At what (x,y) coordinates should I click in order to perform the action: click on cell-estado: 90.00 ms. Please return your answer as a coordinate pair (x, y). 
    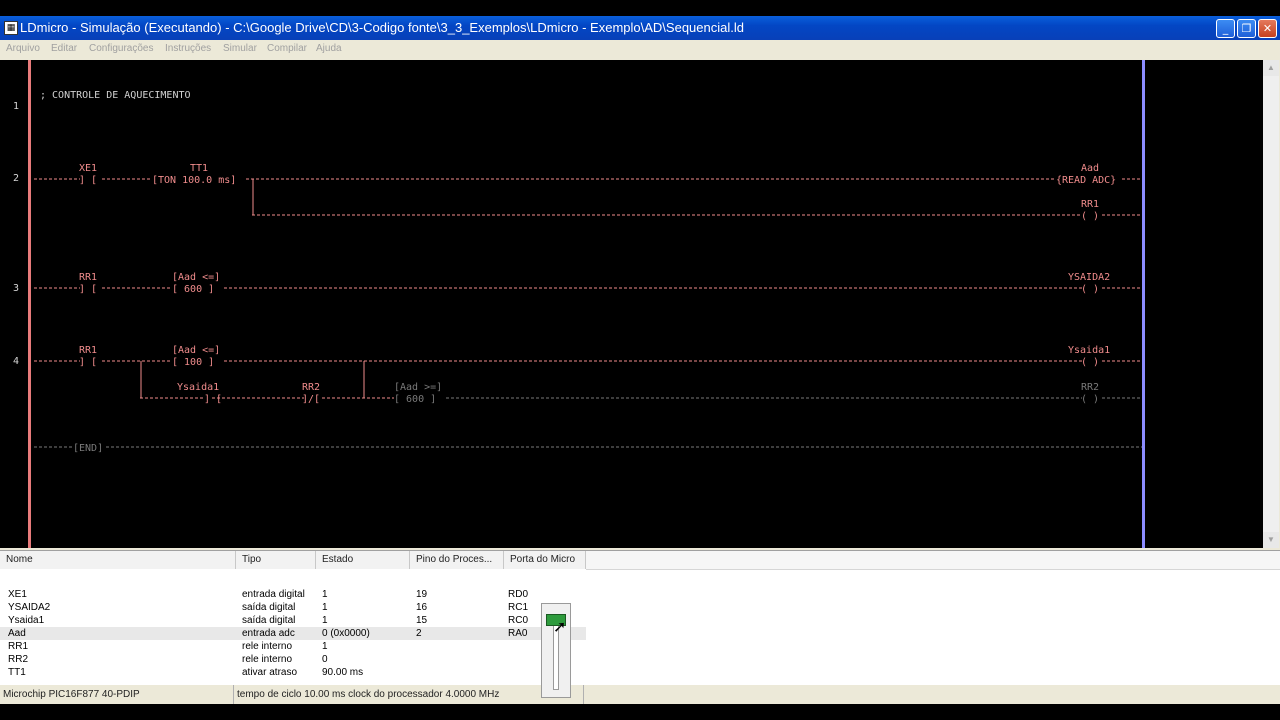
    Looking at the image, I should click on (343, 672).